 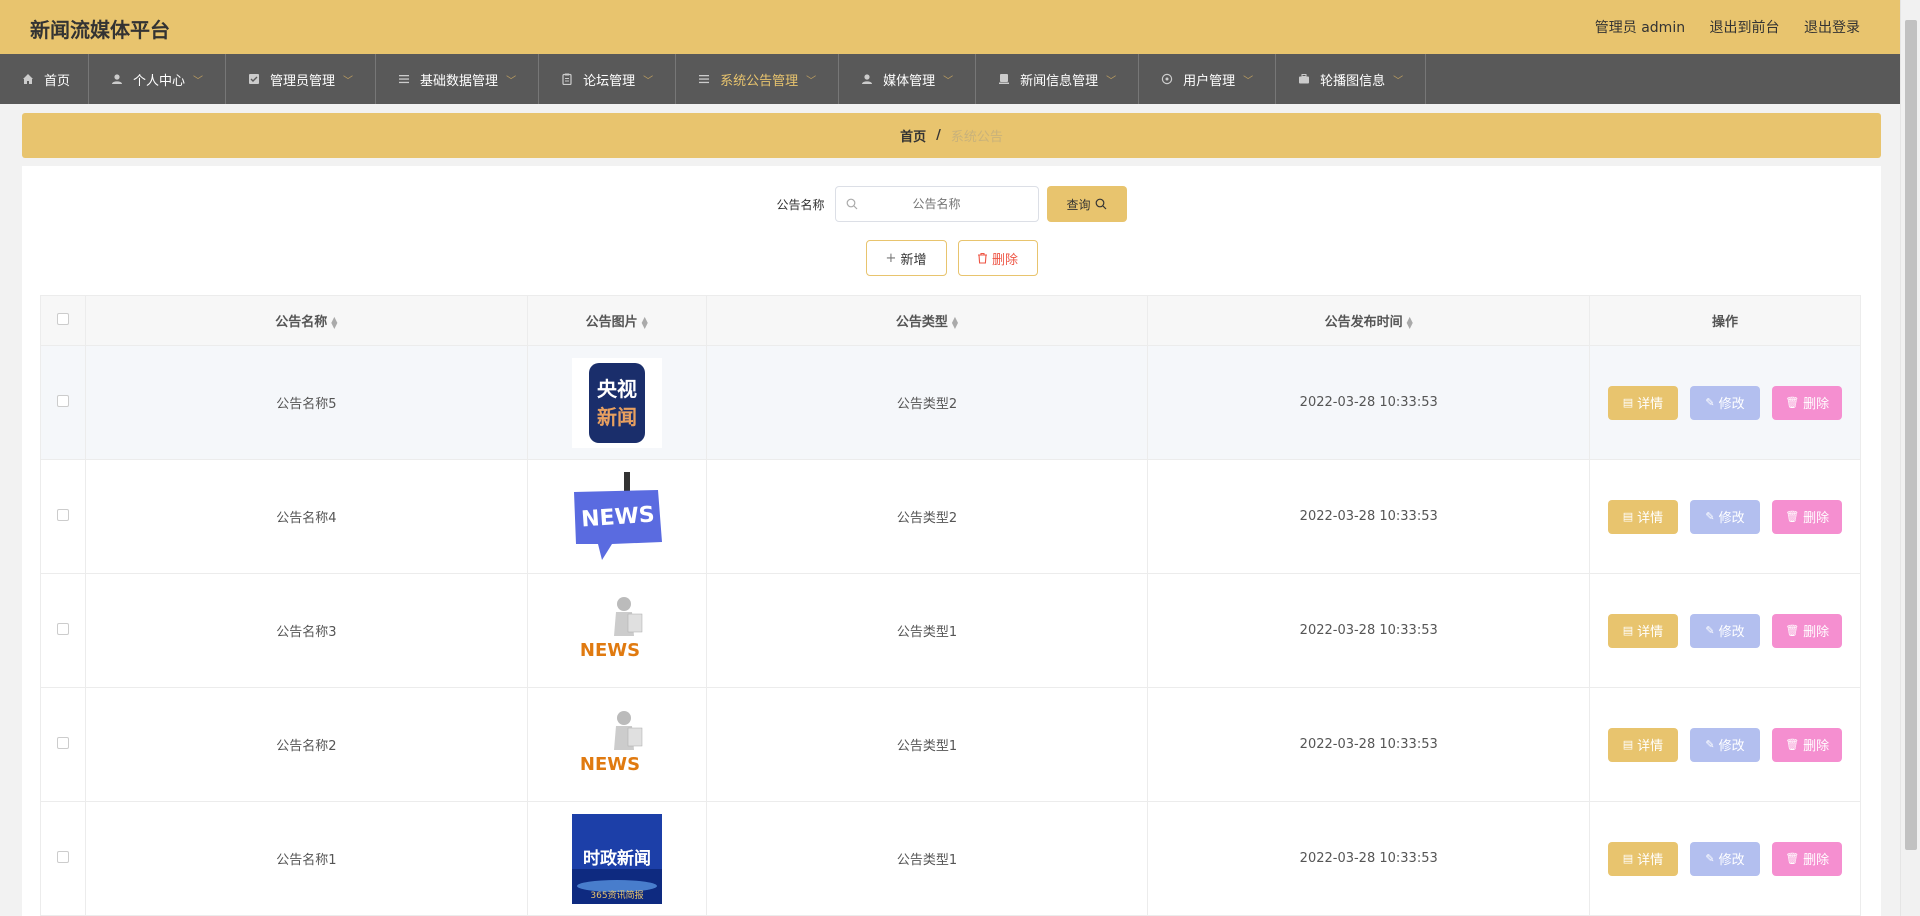 I want to click on nav-item-admin-management: 管理员管理 ﹀, so click(x=301, y=79).